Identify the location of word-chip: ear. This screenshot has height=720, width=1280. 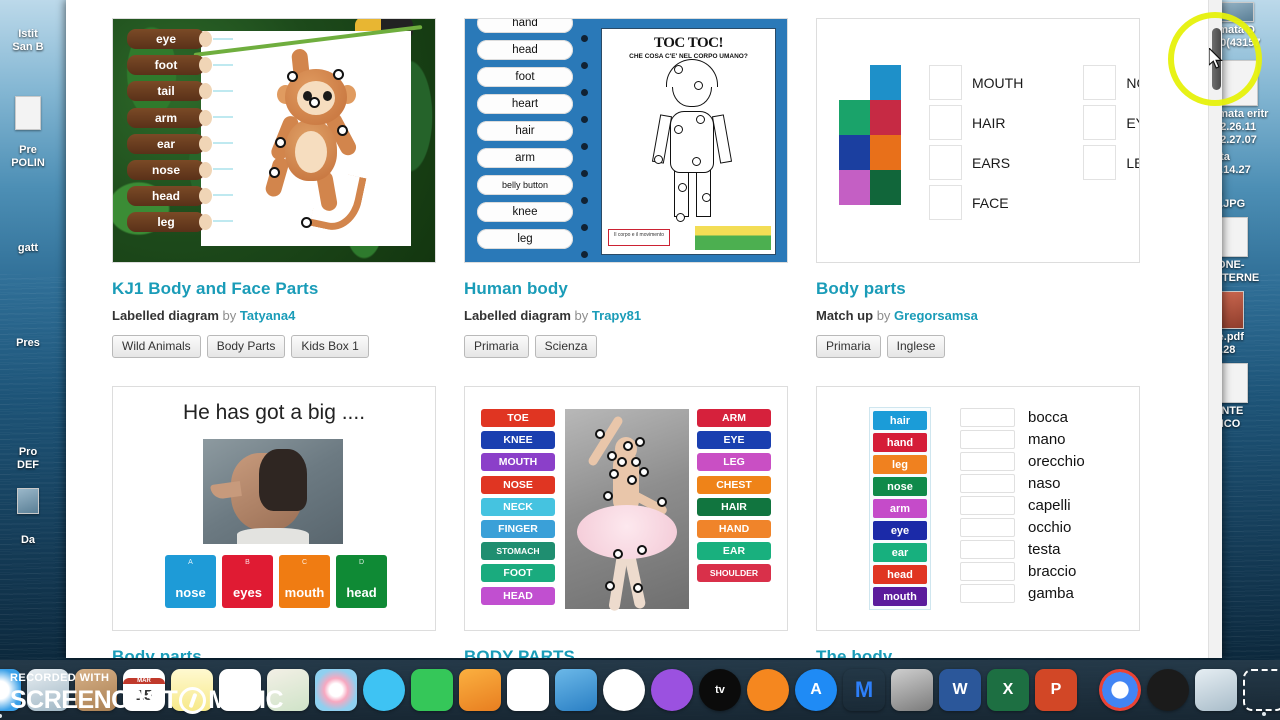
(900, 552).